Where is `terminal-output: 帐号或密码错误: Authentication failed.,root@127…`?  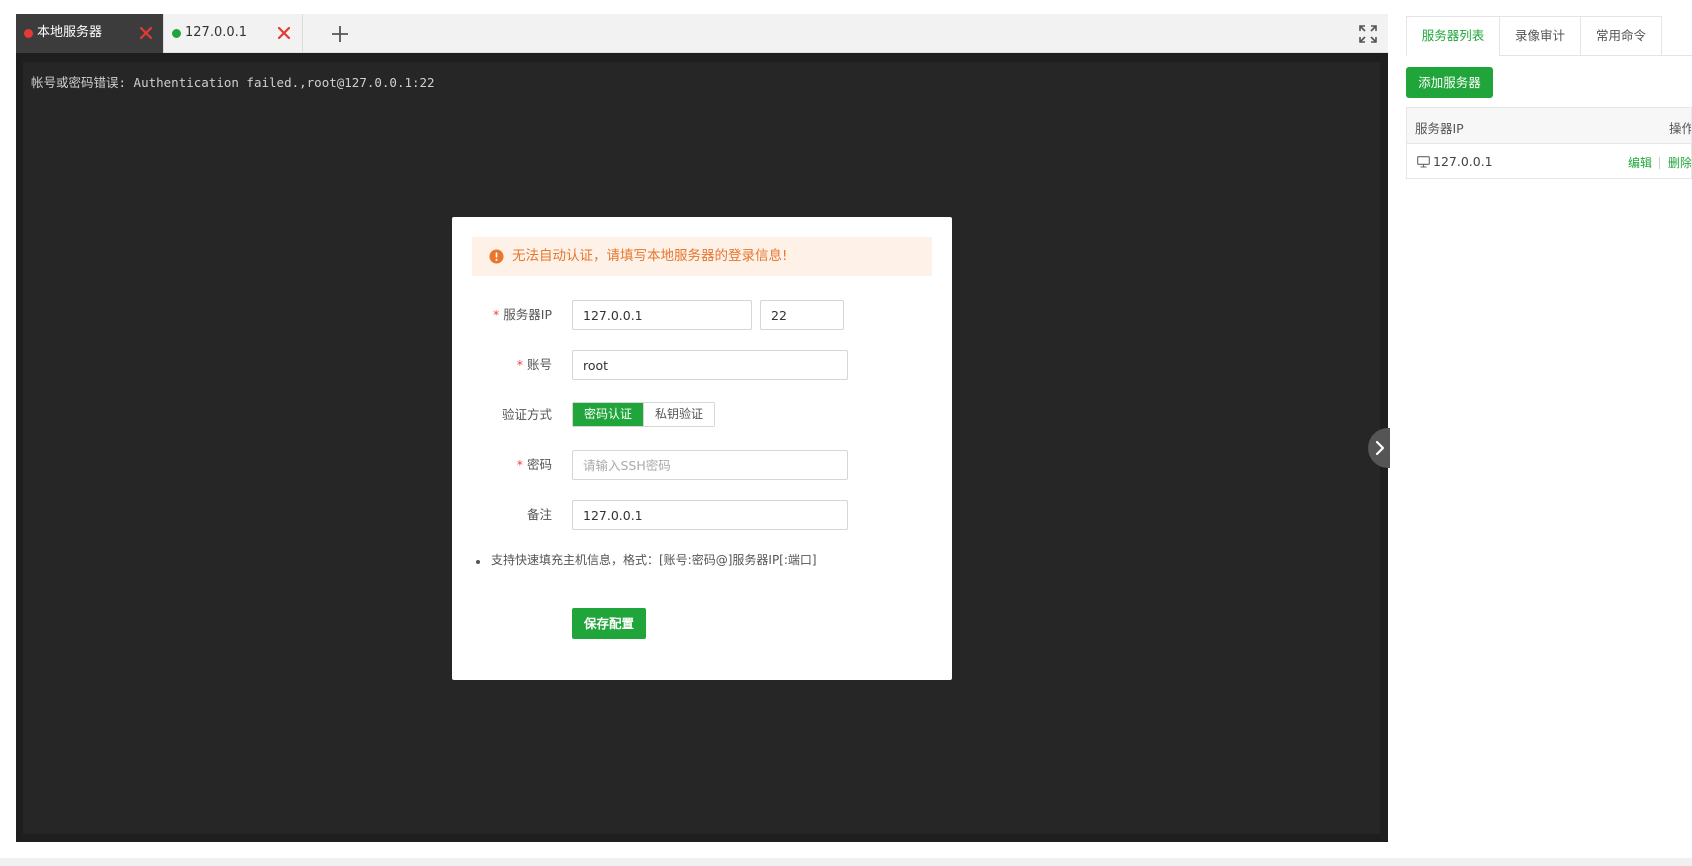 terminal-output: 帐号或密码错误: Authentication failed.,root@127… is located at coordinates (233, 82).